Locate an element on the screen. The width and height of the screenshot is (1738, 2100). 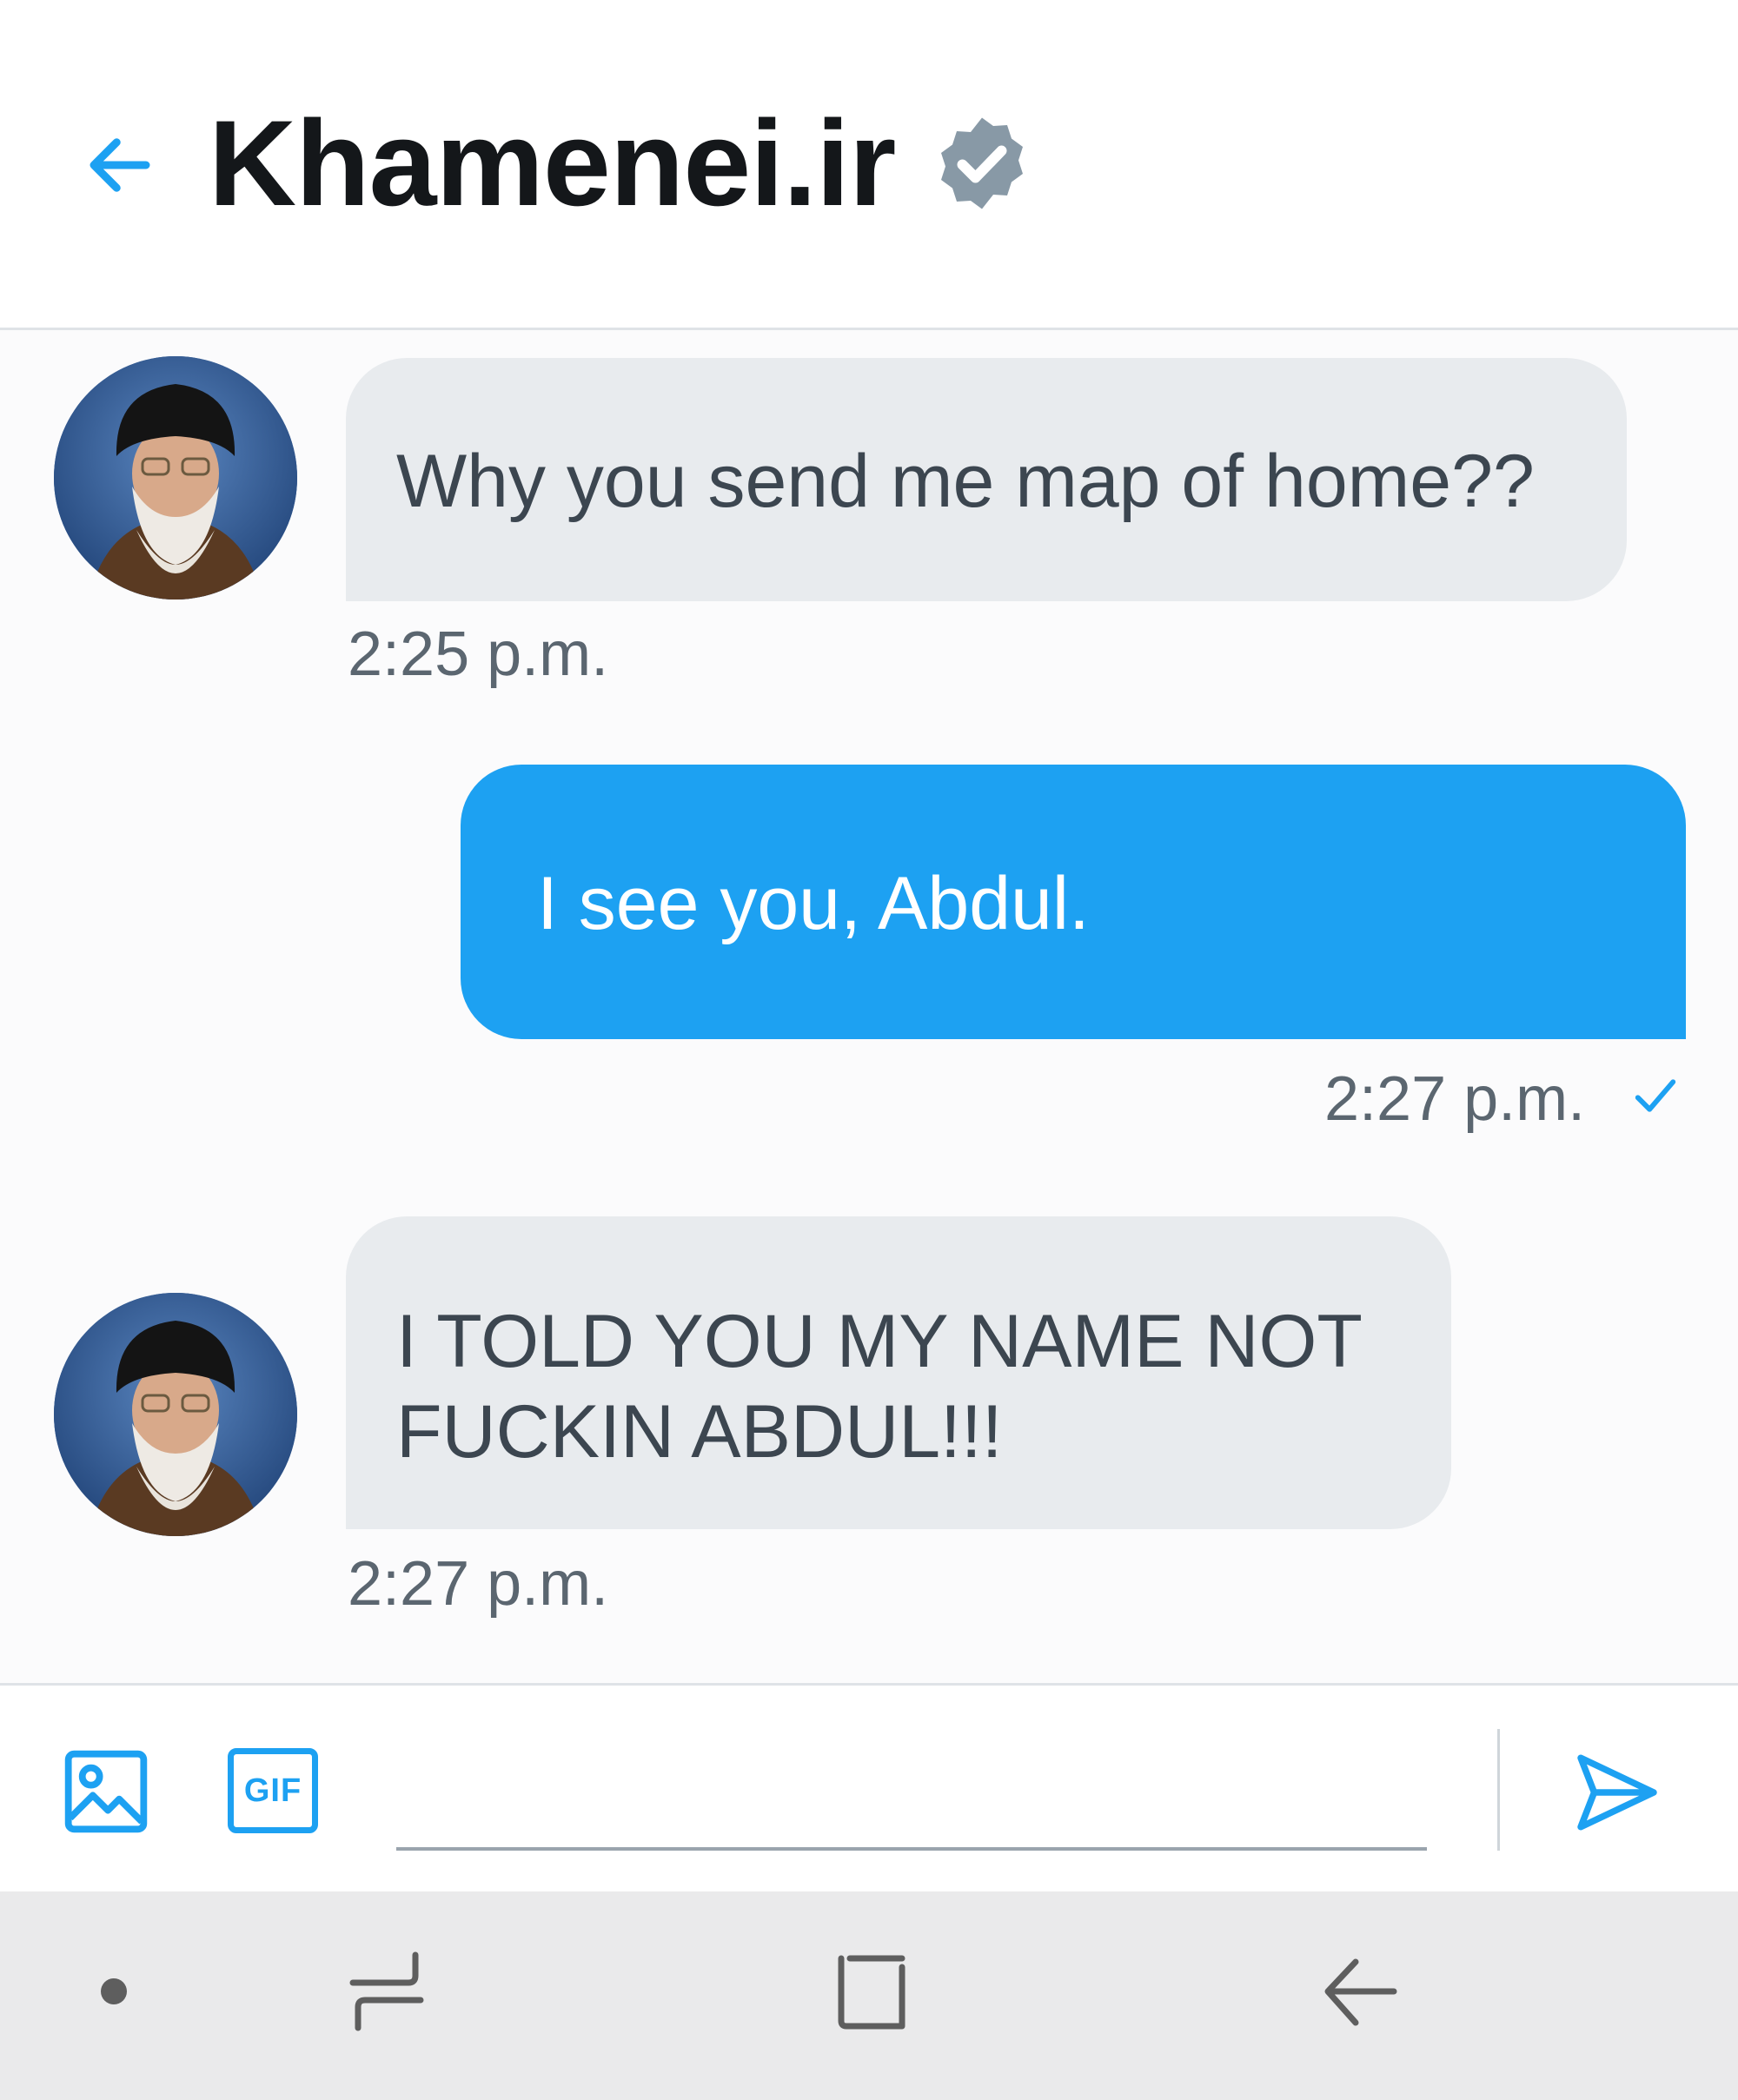
arrow-left-icon is located at coordinates (120, 165).